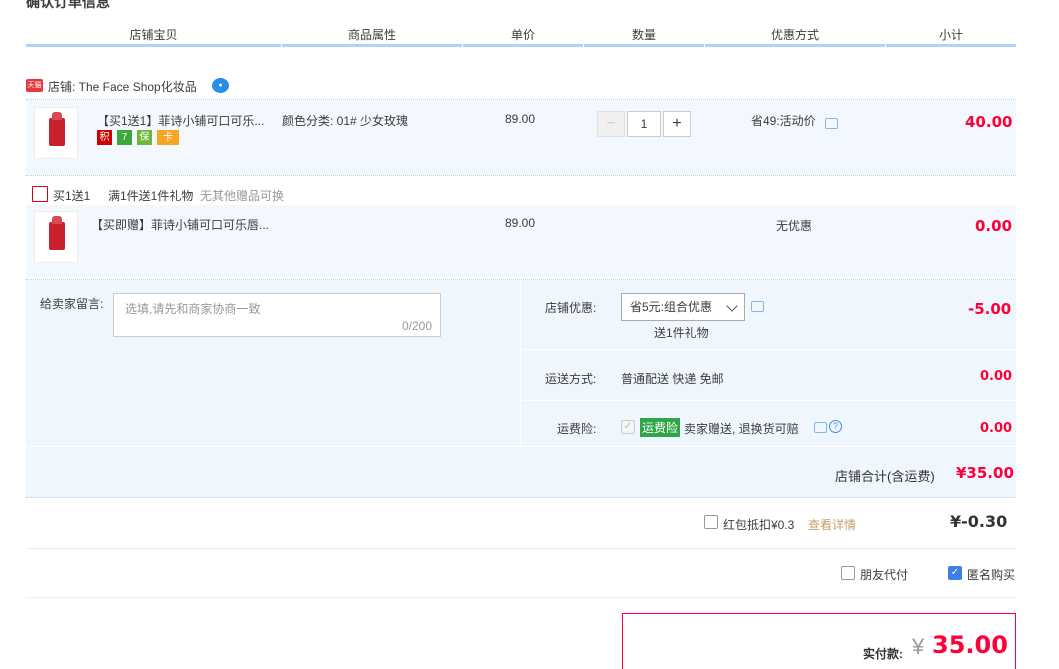  Describe the element at coordinates (144, 137) in the screenshot. I see `guarantee-icon: 保` at that location.